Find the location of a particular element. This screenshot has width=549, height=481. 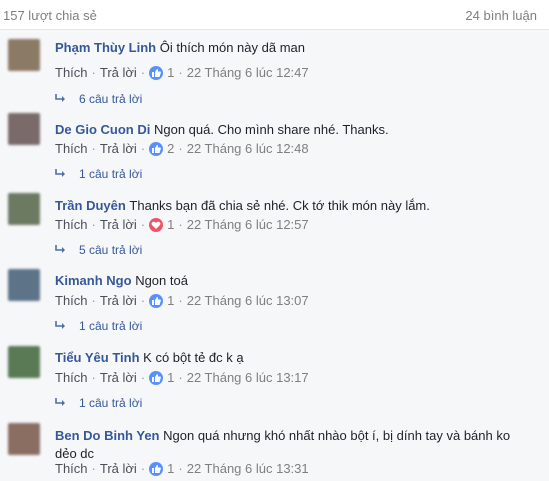

comment-author: Phạm Thùy Linh is located at coordinates (105, 47).